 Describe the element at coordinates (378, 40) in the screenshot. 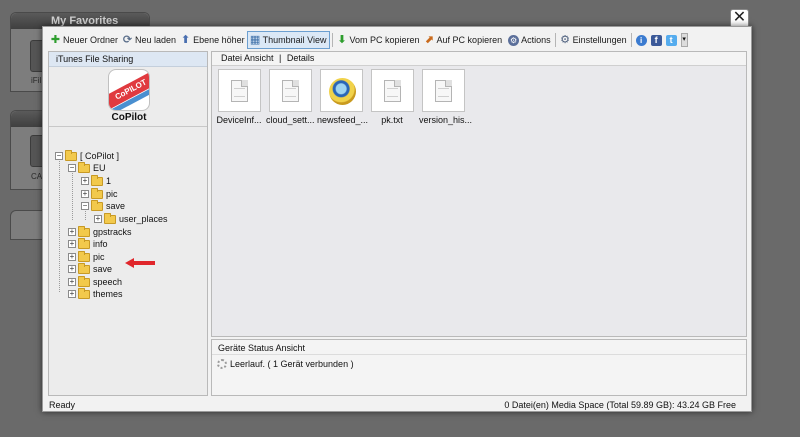

I see `copy-from-pc-button: ⬇ Vom PC kopieren` at that location.